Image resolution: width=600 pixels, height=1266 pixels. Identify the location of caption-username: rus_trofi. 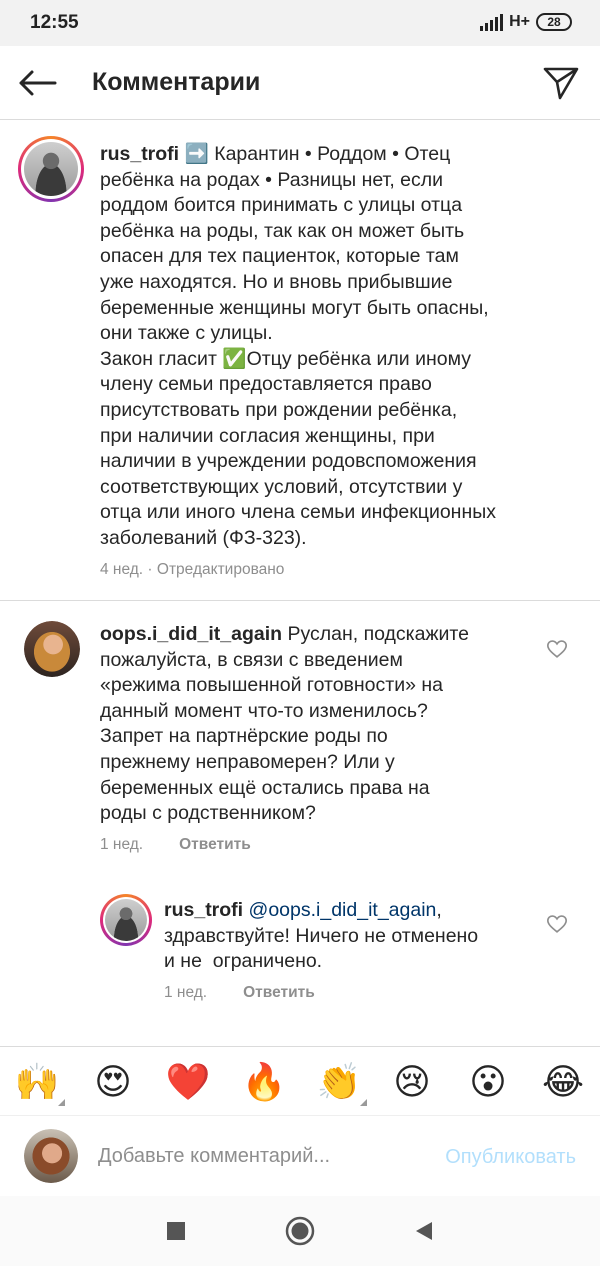
(139, 154).